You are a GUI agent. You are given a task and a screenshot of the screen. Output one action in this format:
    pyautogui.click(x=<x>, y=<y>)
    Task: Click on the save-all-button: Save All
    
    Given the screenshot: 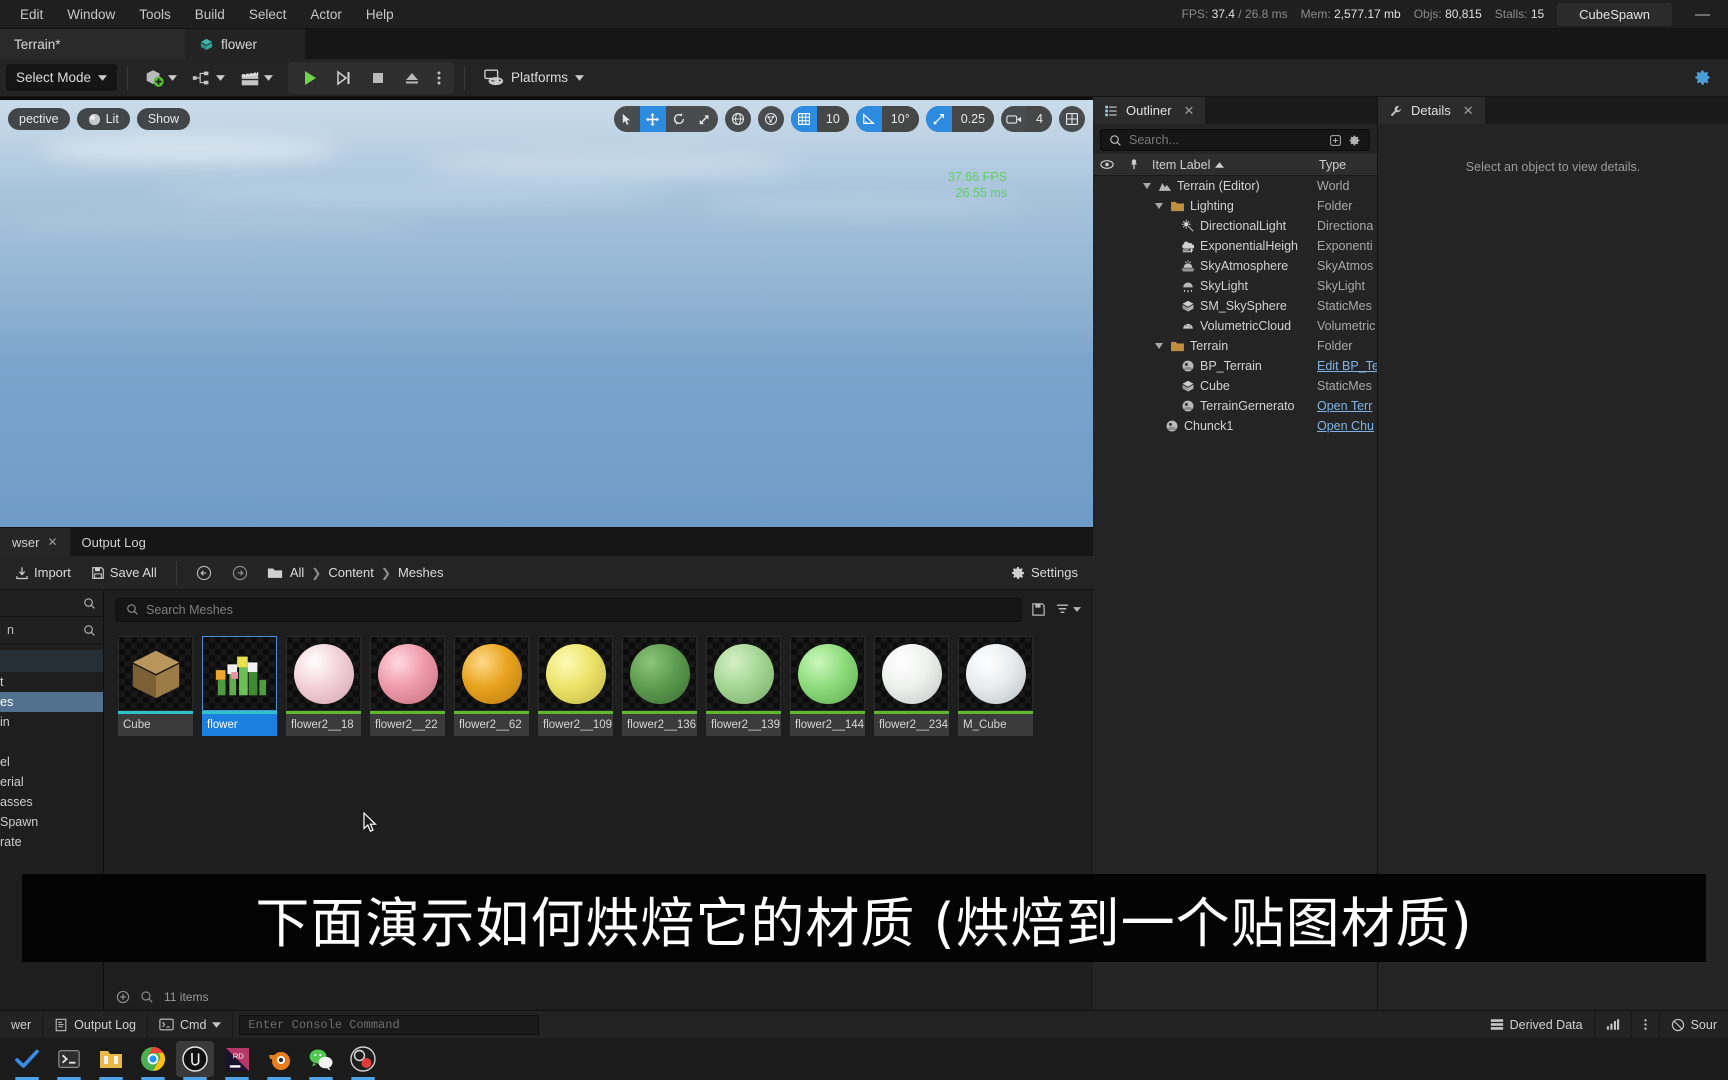 What is the action you would take?
    pyautogui.click(x=124, y=572)
    